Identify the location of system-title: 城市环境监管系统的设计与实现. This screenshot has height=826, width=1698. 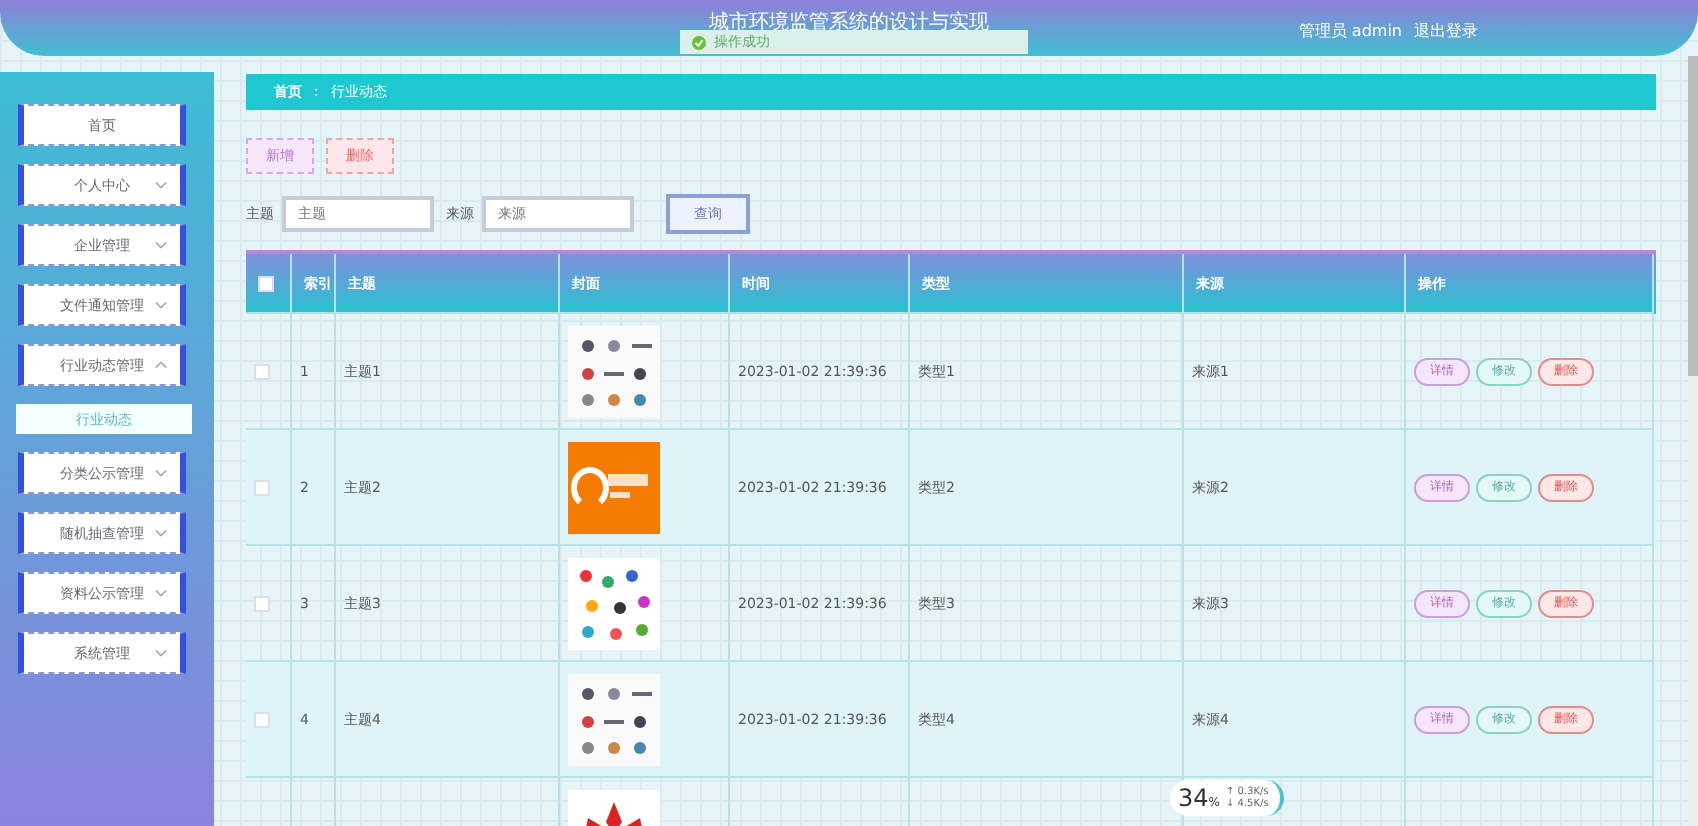
(849, 21).